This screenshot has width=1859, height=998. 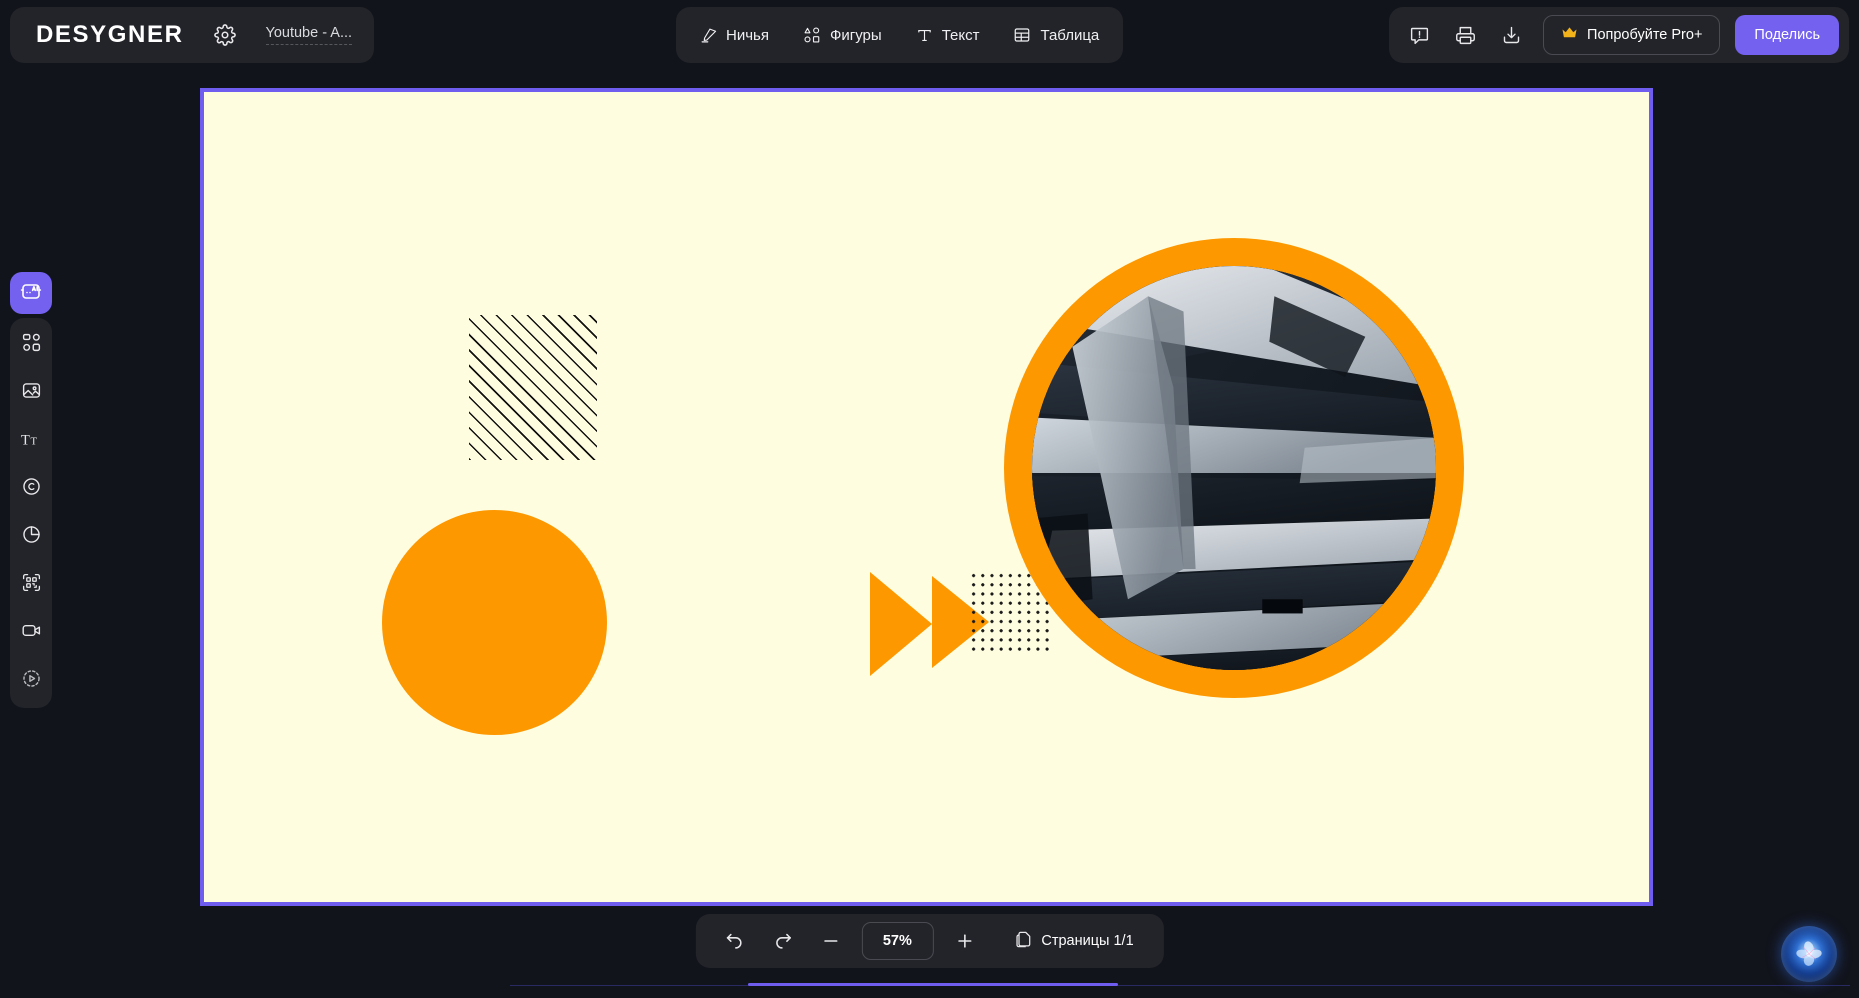 I want to click on sidebar-item-templates, so click(x=31, y=345).